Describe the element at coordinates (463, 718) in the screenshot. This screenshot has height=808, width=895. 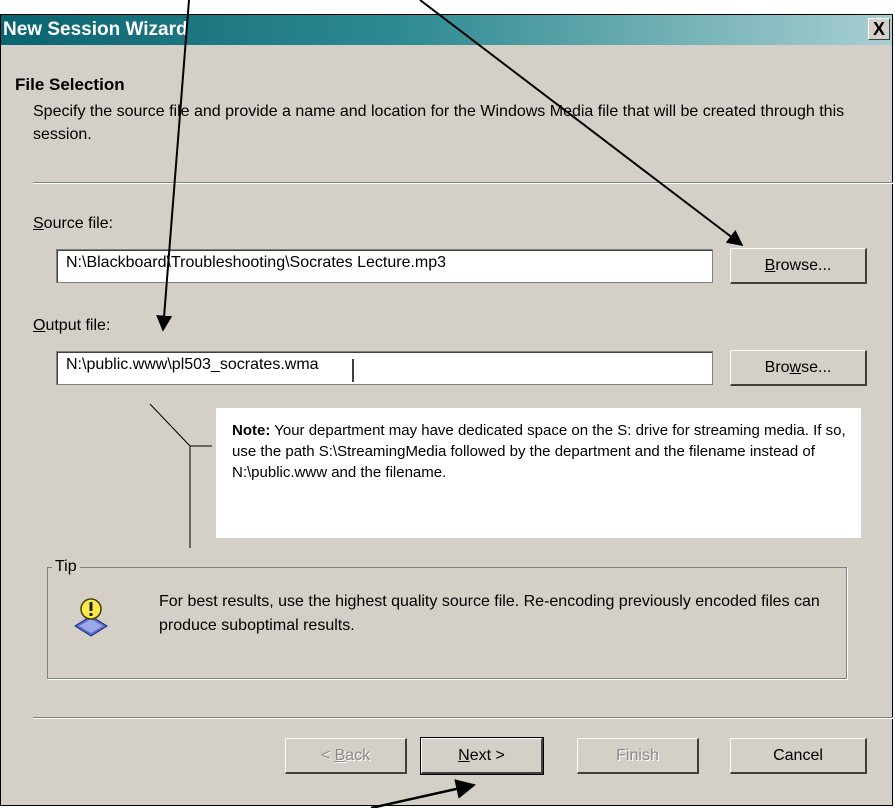
I see `footer-divider` at that location.